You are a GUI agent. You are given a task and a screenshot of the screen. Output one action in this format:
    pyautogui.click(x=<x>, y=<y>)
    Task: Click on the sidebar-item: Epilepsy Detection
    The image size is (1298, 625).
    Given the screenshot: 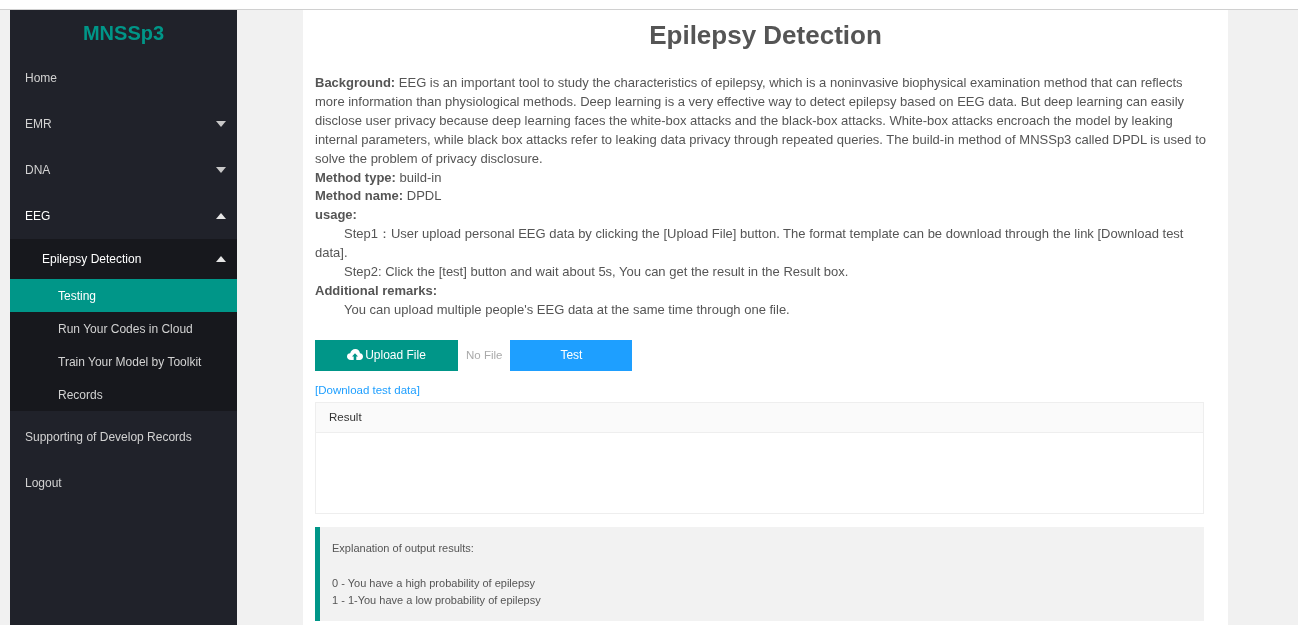 What is the action you would take?
    pyautogui.click(x=123, y=259)
    